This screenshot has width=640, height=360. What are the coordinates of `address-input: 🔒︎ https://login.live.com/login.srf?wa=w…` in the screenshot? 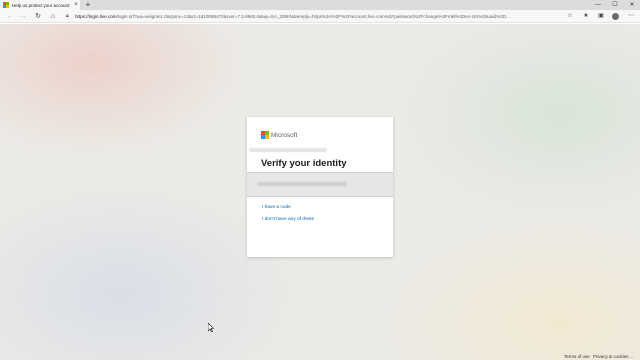 It's located at (313, 16).